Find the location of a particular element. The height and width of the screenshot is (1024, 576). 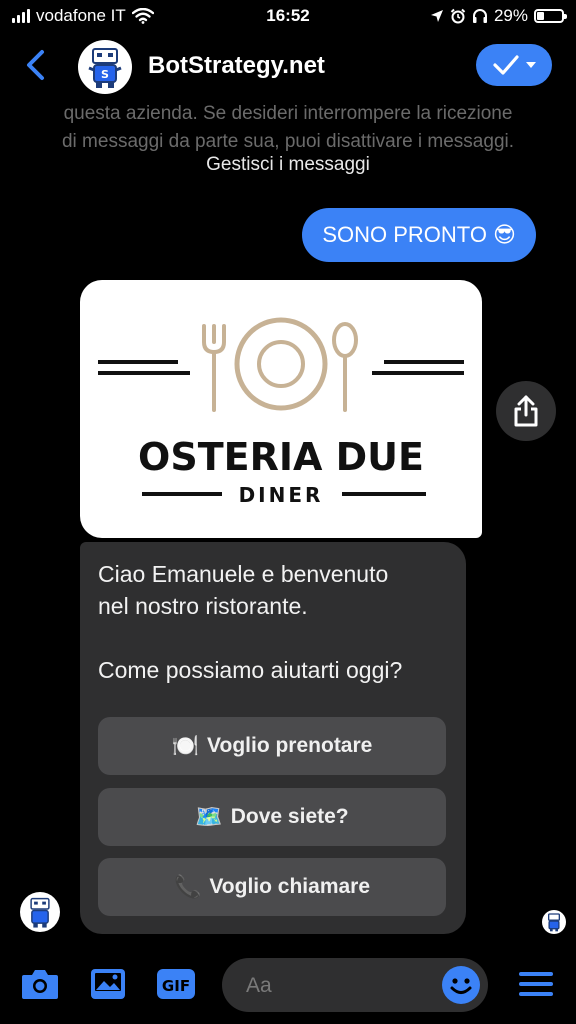

quick-reply-label: Voglio prenotare is located at coordinates (290, 745).